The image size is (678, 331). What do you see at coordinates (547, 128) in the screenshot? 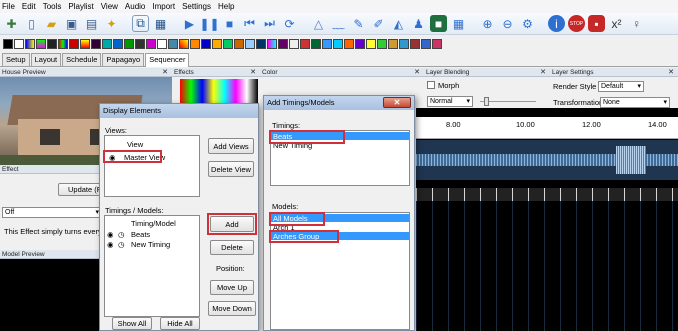
I see `timeline-ruler: 8.00 10.00 12.00 14.00` at bounding box center [547, 128].